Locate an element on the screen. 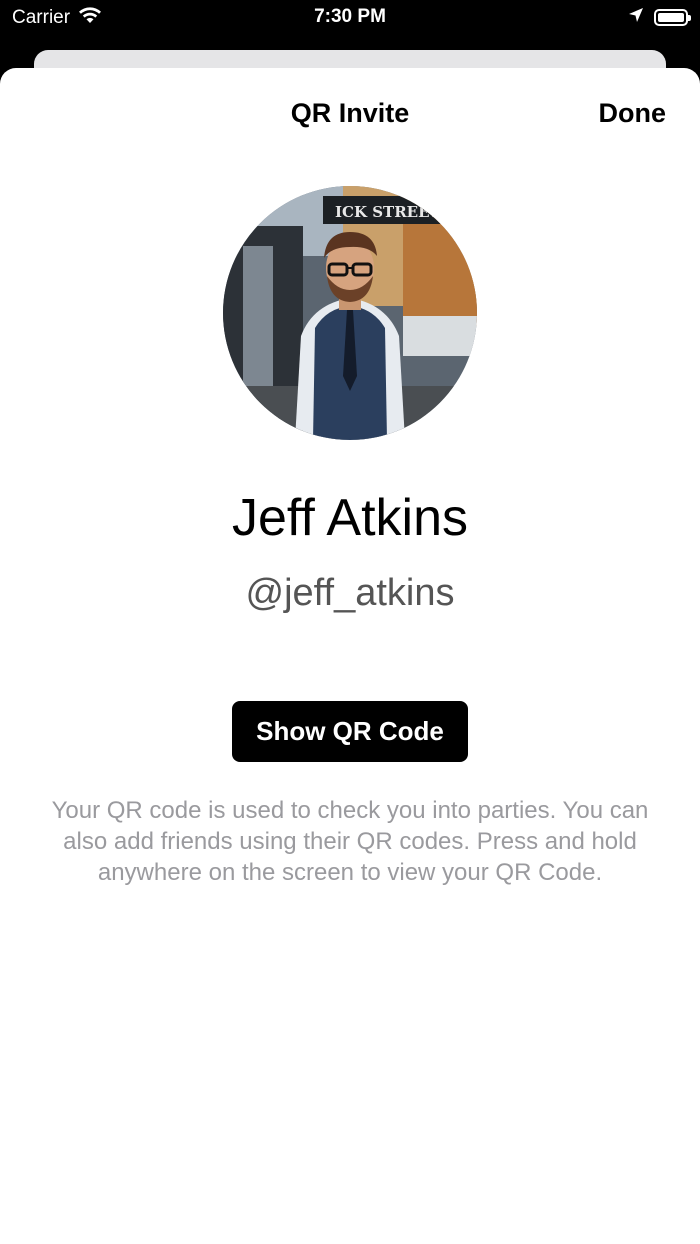 Image resolution: width=700 pixels, height=1244 pixels. profile-name: Jeff Atkins is located at coordinates (350, 518).